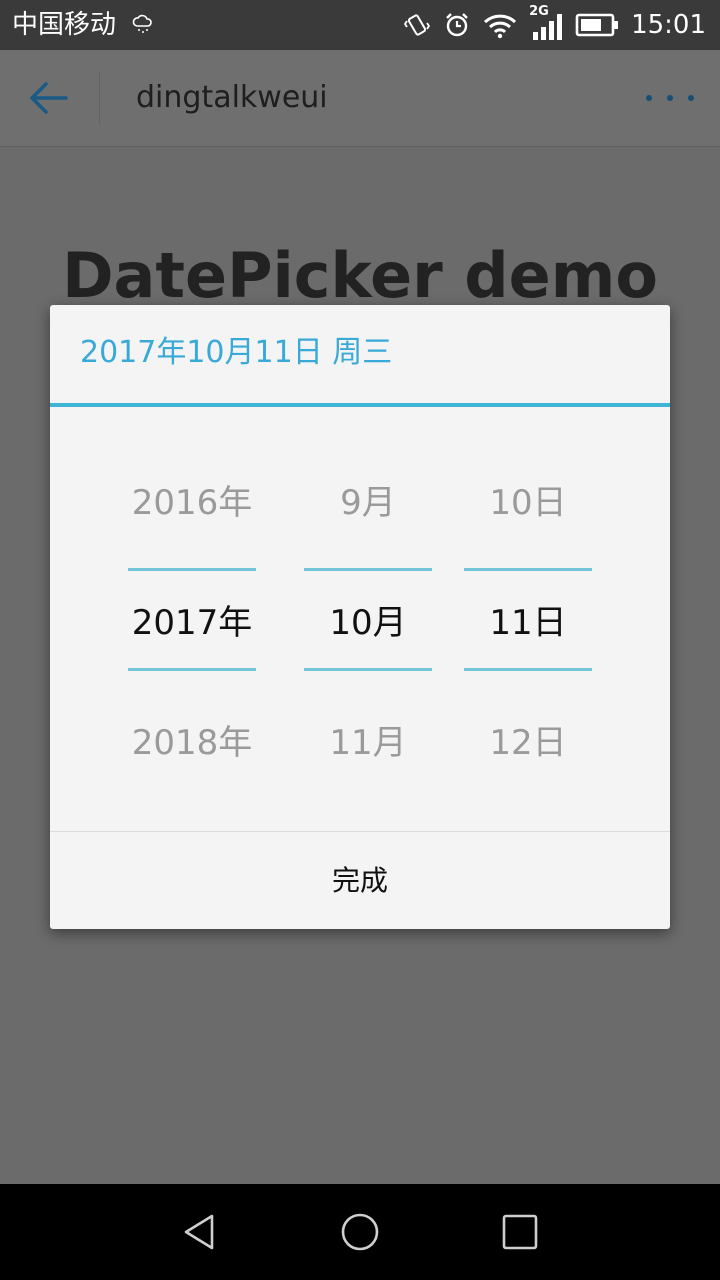 The image size is (720, 1280). What do you see at coordinates (548, 27) in the screenshot?
I see `signal-icon` at bounding box center [548, 27].